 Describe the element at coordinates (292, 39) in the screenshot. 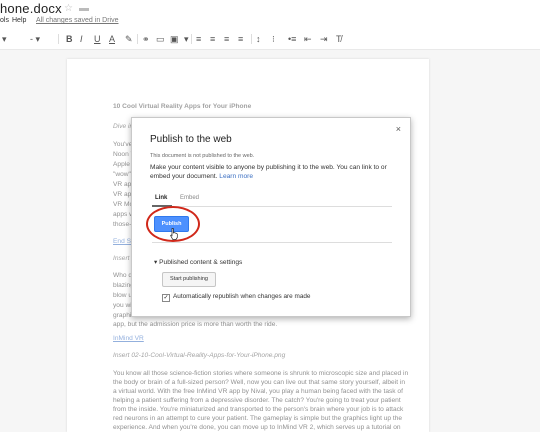

I see `bulleted-list-icon: •≡` at that location.